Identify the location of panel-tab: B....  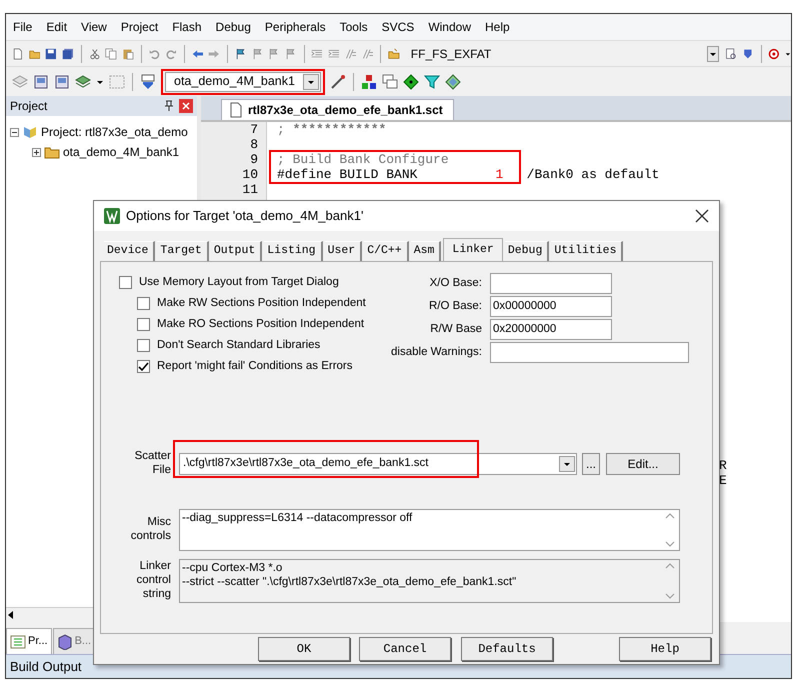
(74, 641).